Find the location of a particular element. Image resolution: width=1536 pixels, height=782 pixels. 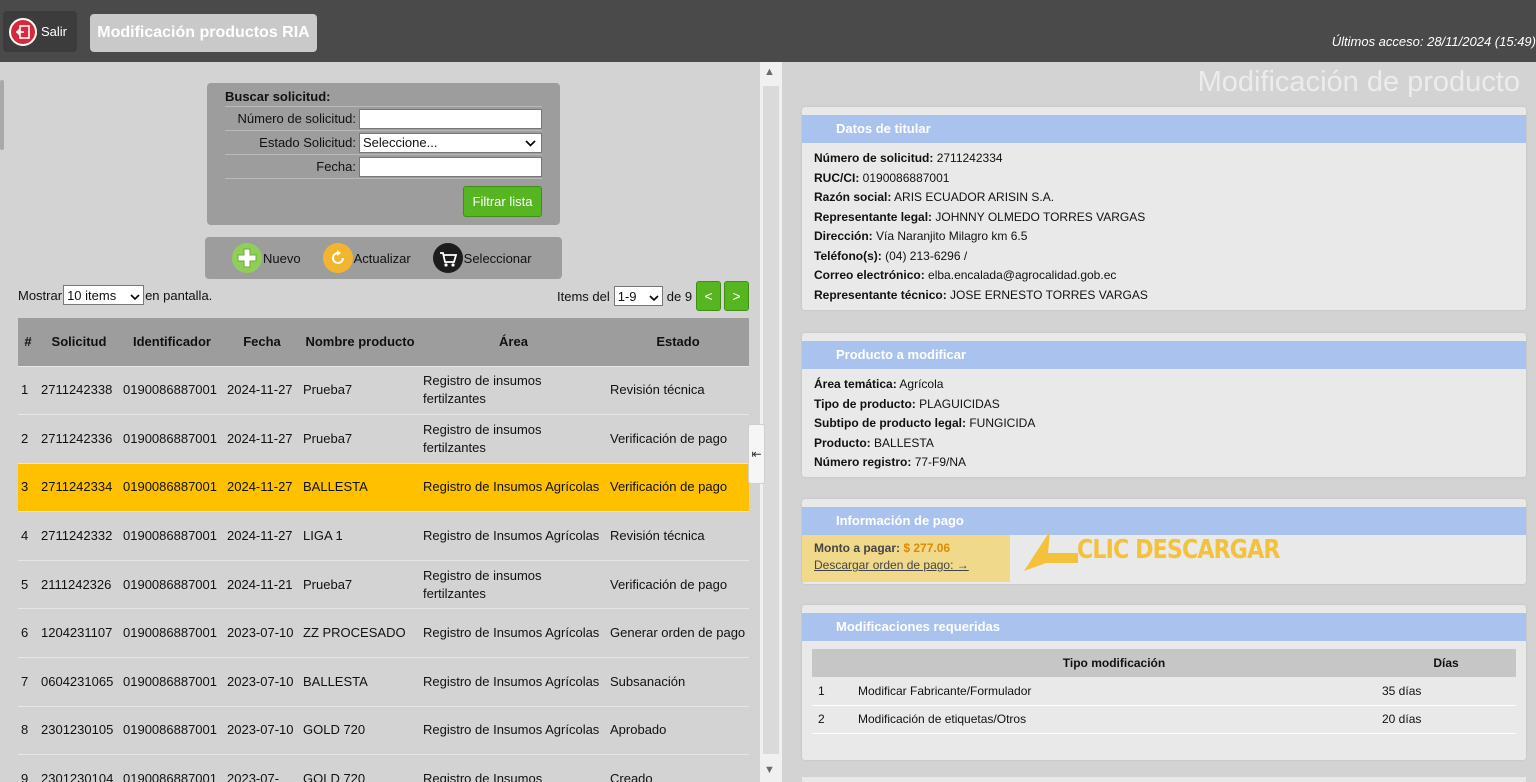

scrollbar-thumb is located at coordinates (771, 420).